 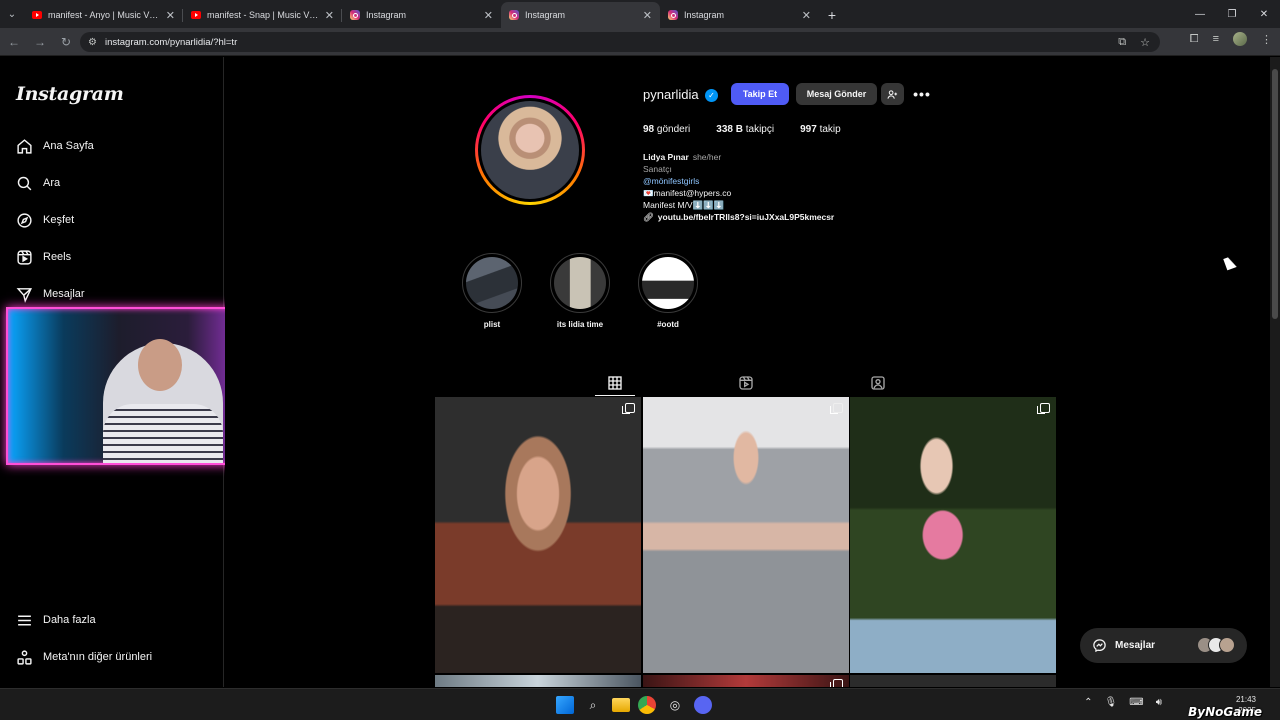 I want to click on carousel-icon, so click(x=628, y=408).